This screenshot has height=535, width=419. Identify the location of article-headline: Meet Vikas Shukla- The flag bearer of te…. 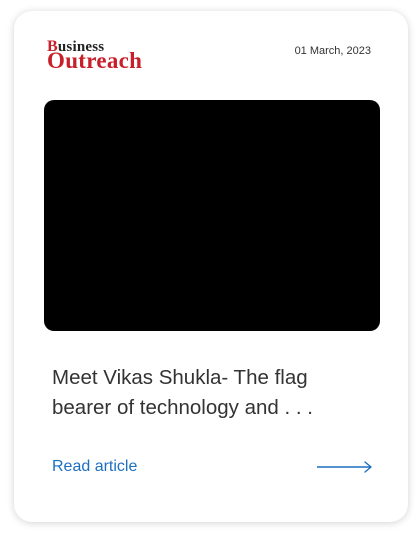
(212, 393).